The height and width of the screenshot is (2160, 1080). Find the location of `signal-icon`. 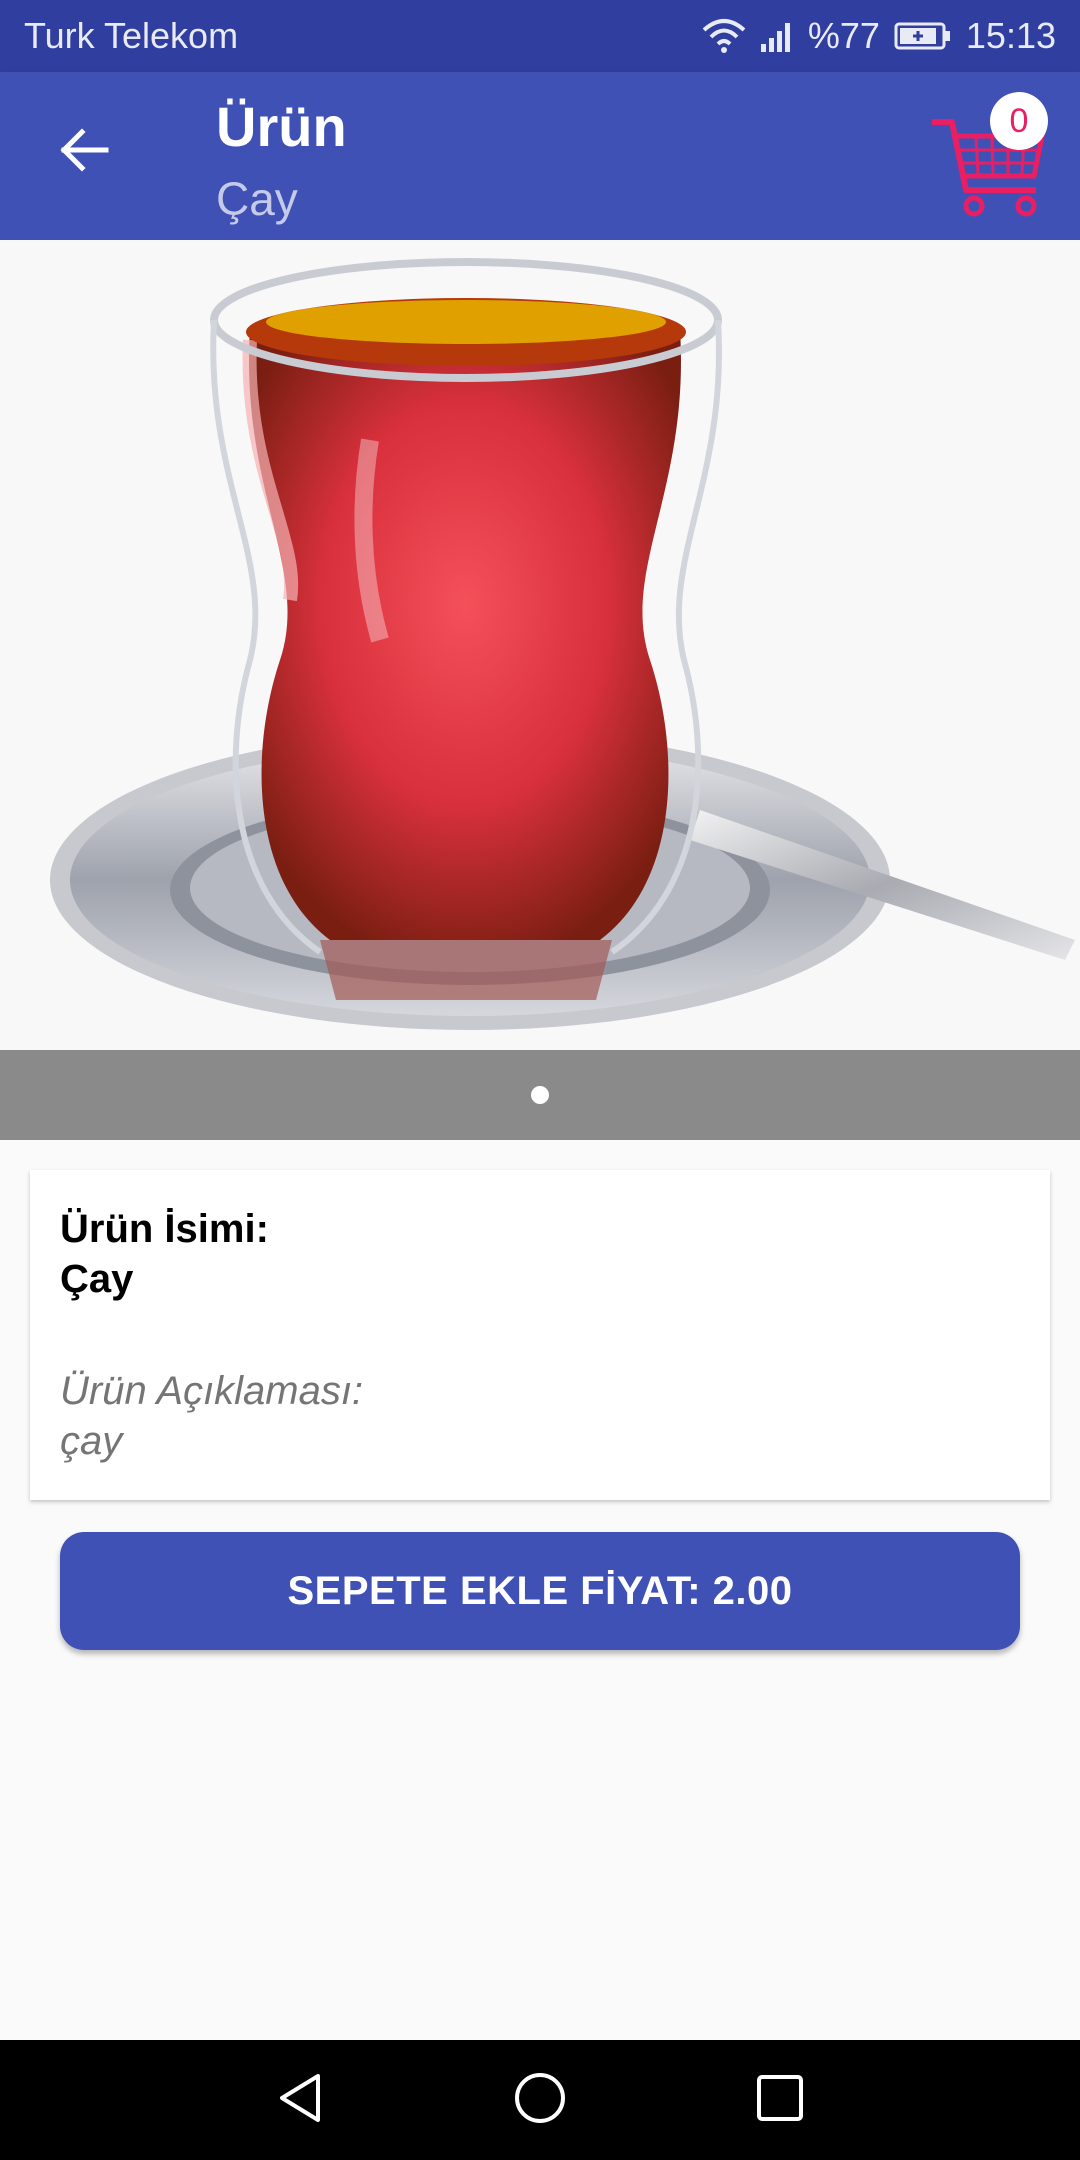

signal-icon is located at coordinates (777, 36).